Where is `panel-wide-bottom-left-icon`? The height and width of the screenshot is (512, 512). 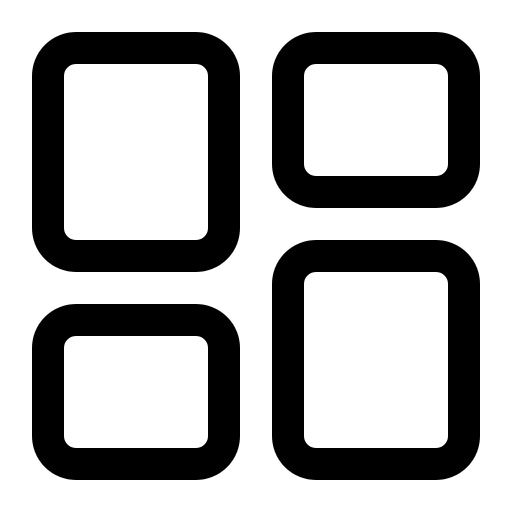 panel-wide-bottom-left-icon is located at coordinates (136, 392).